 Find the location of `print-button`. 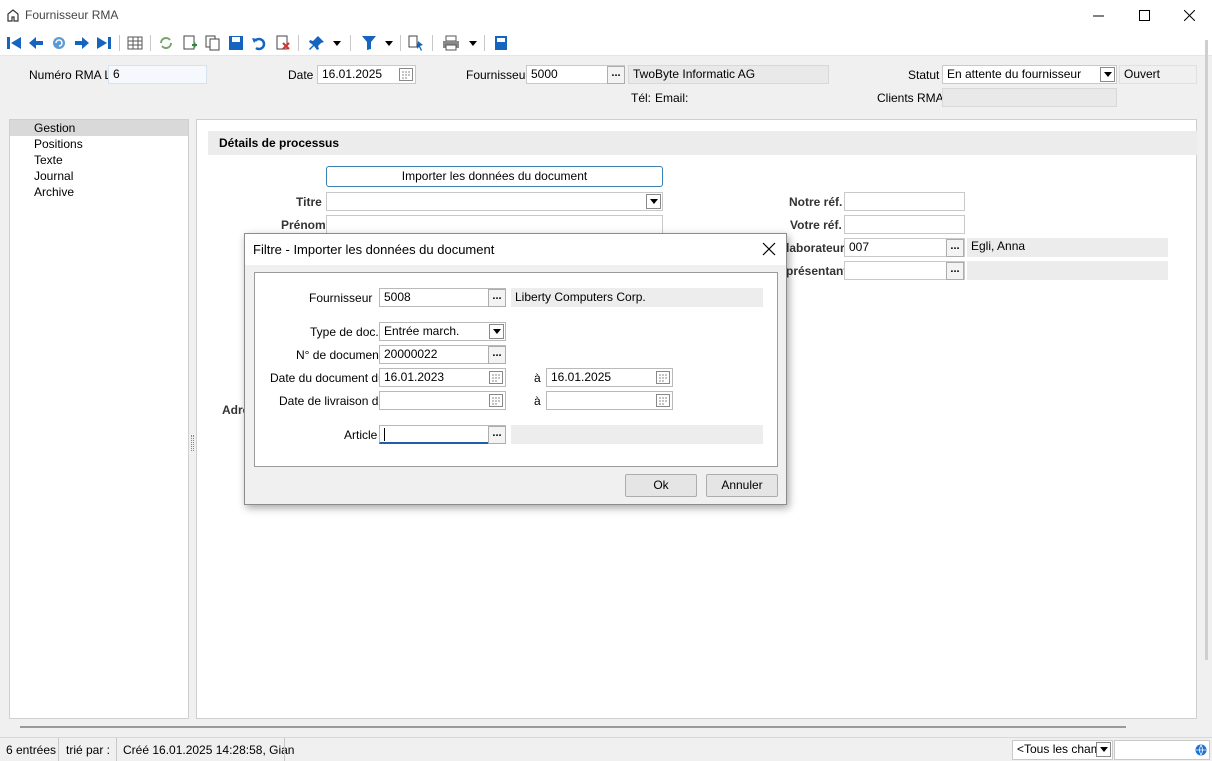

print-button is located at coordinates (451, 43).